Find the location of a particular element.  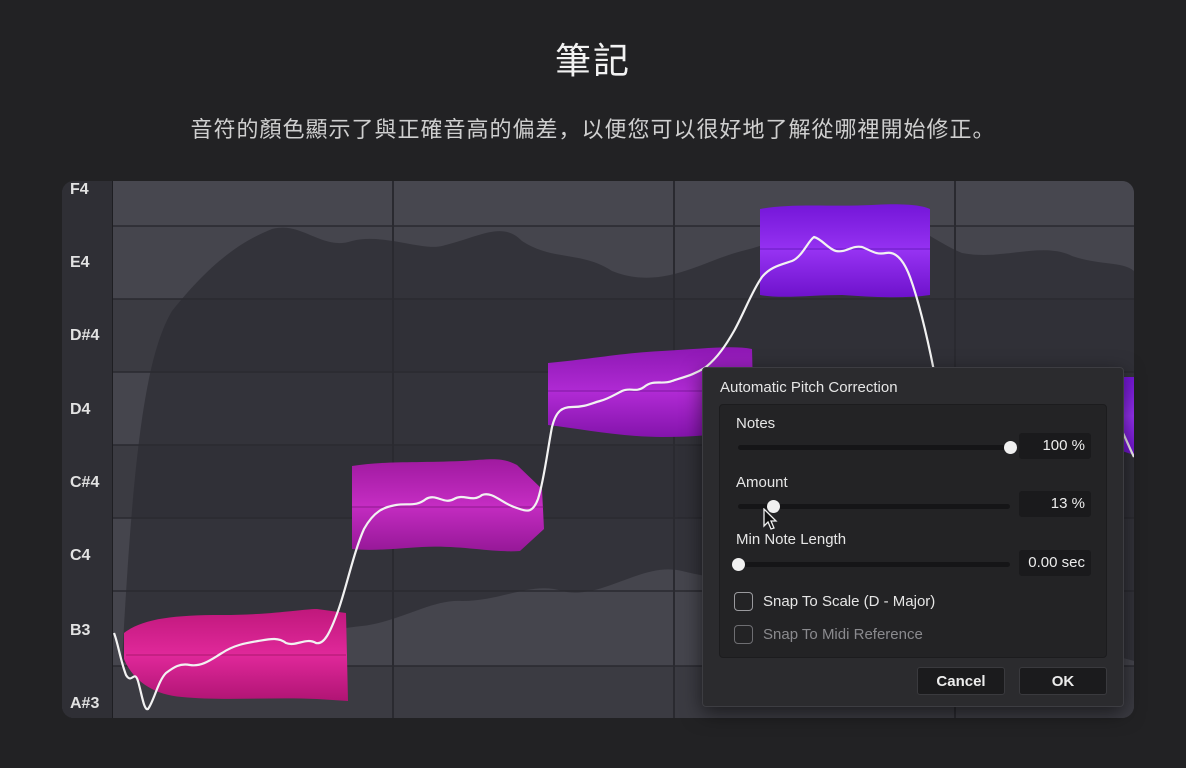

notes-label: Notes is located at coordinates (756, 423).